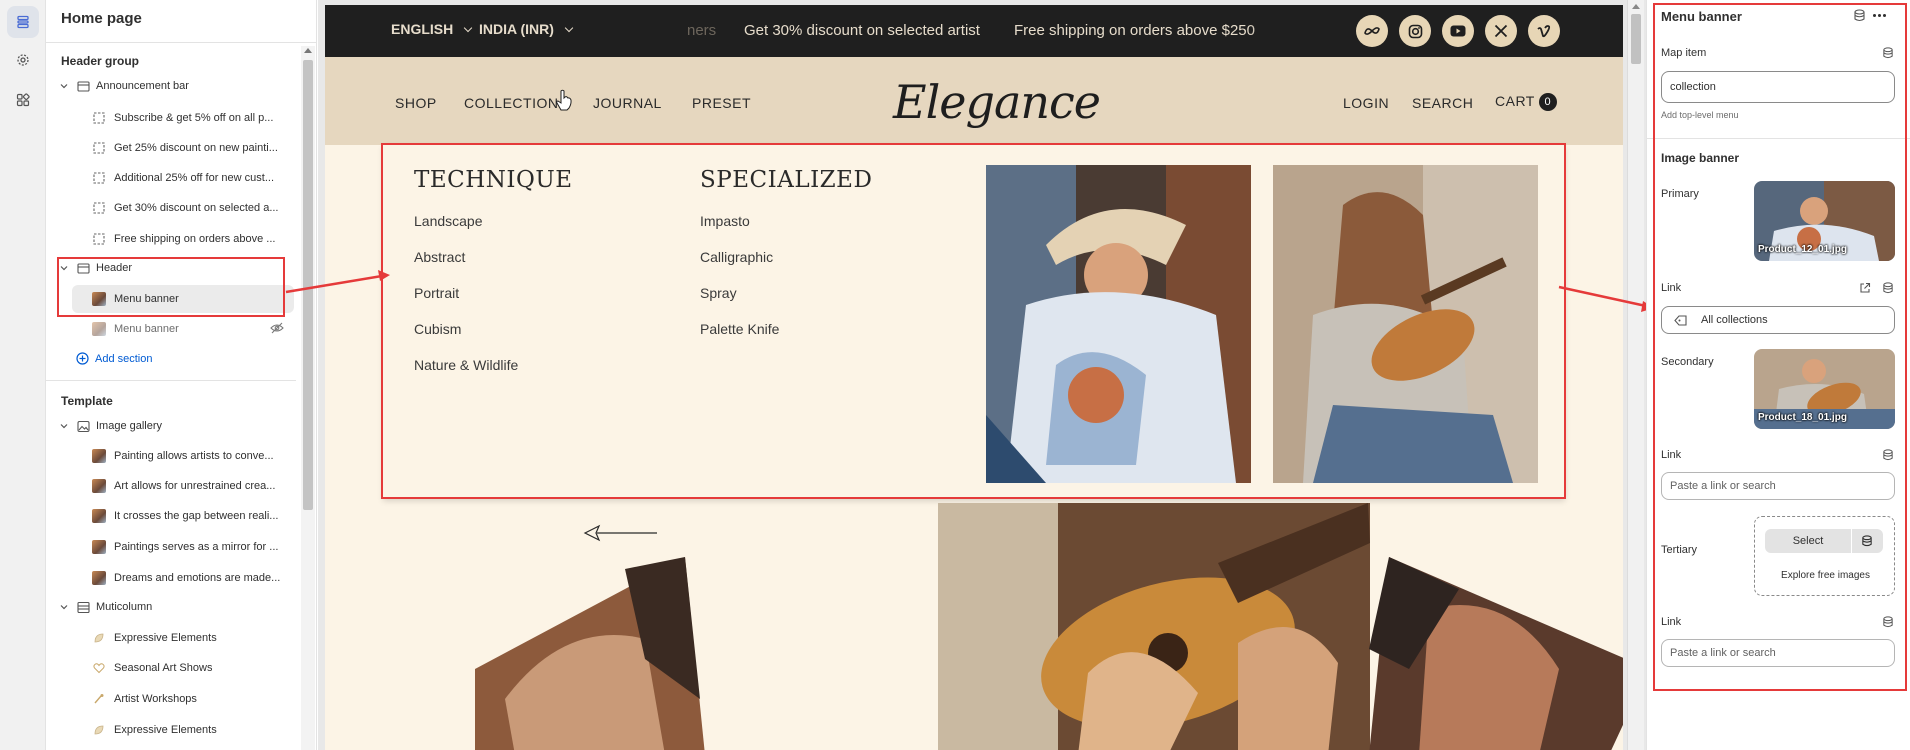  I want to click on instagram-icon, so click(1415, 31).